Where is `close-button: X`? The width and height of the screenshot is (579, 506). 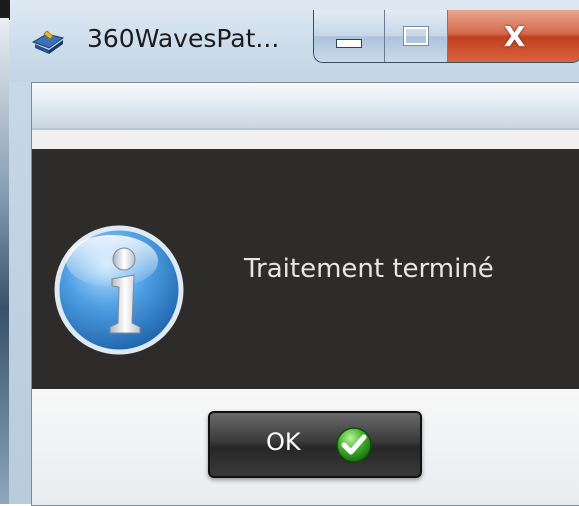 close-button: X is located at coordinates (513, 36).